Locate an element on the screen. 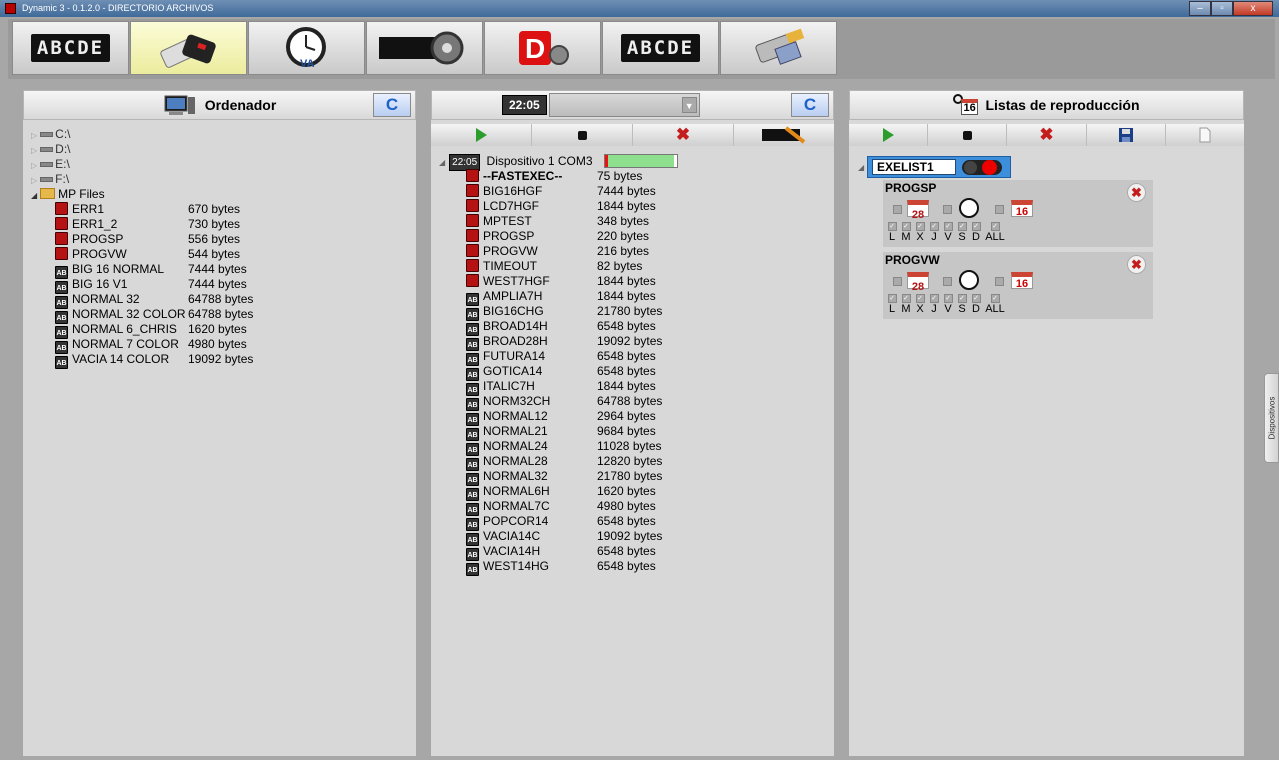 The height and width of the screenshot is (760, 1279). playlist-stop-button is located at coordinates (967, 135).